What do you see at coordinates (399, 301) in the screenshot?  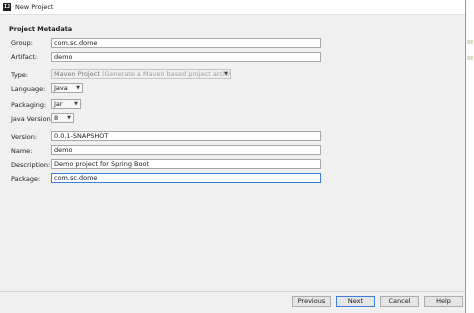 I see `cancel-button: Cancel` at bounding box center [399, 301].